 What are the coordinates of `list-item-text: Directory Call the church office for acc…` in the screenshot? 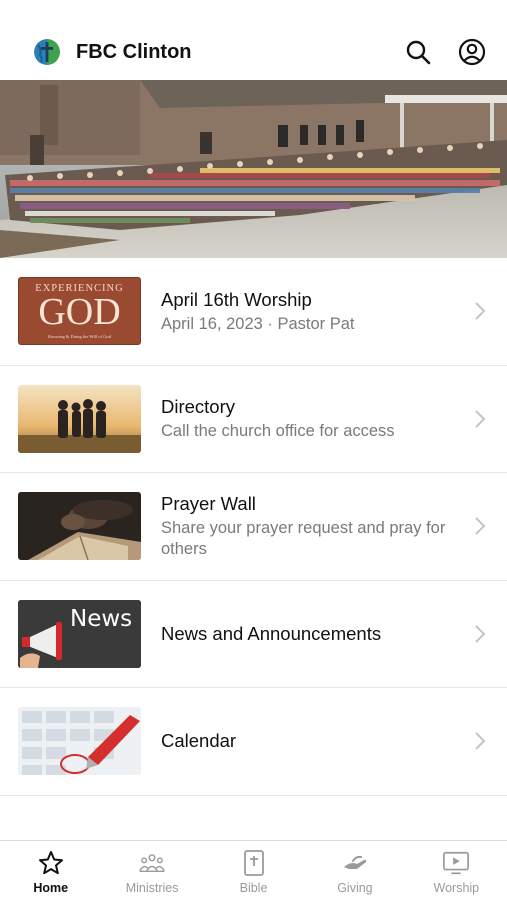 It's located at (317, 418).